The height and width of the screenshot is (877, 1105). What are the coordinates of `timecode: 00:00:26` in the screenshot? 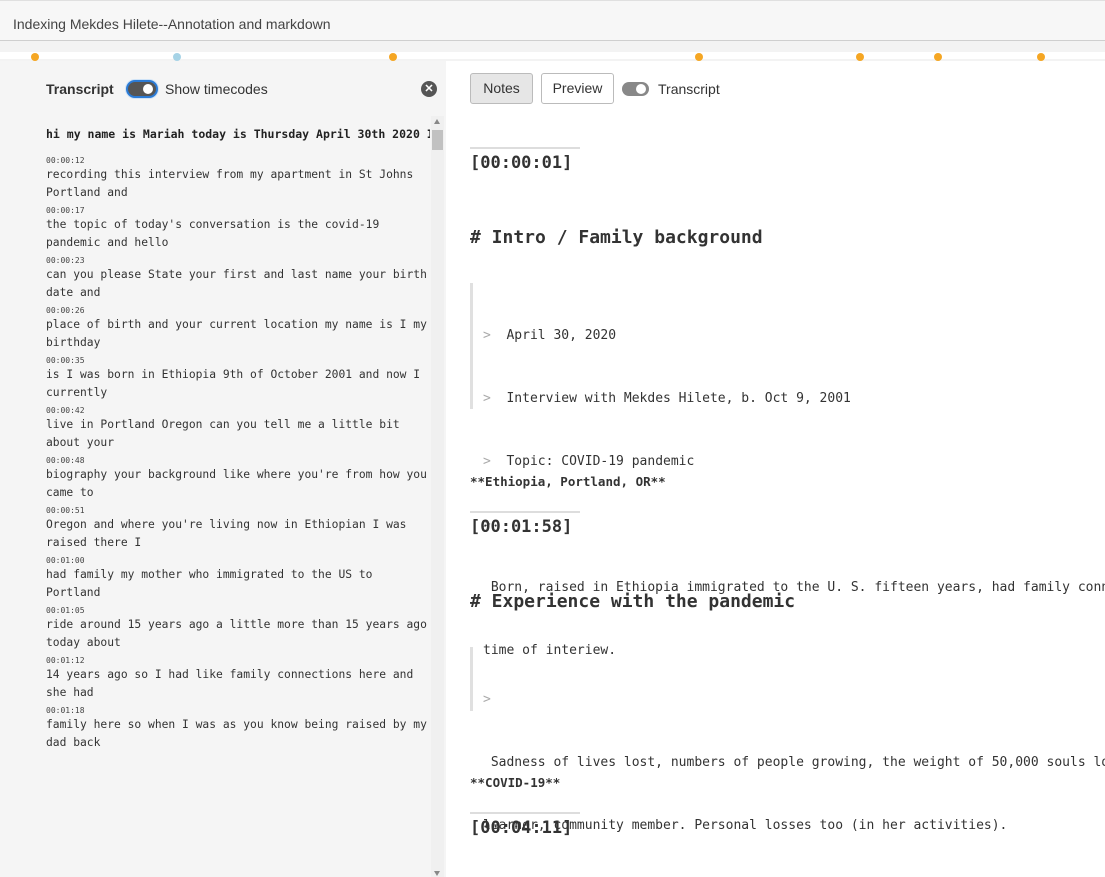 It's located at (238, 310).